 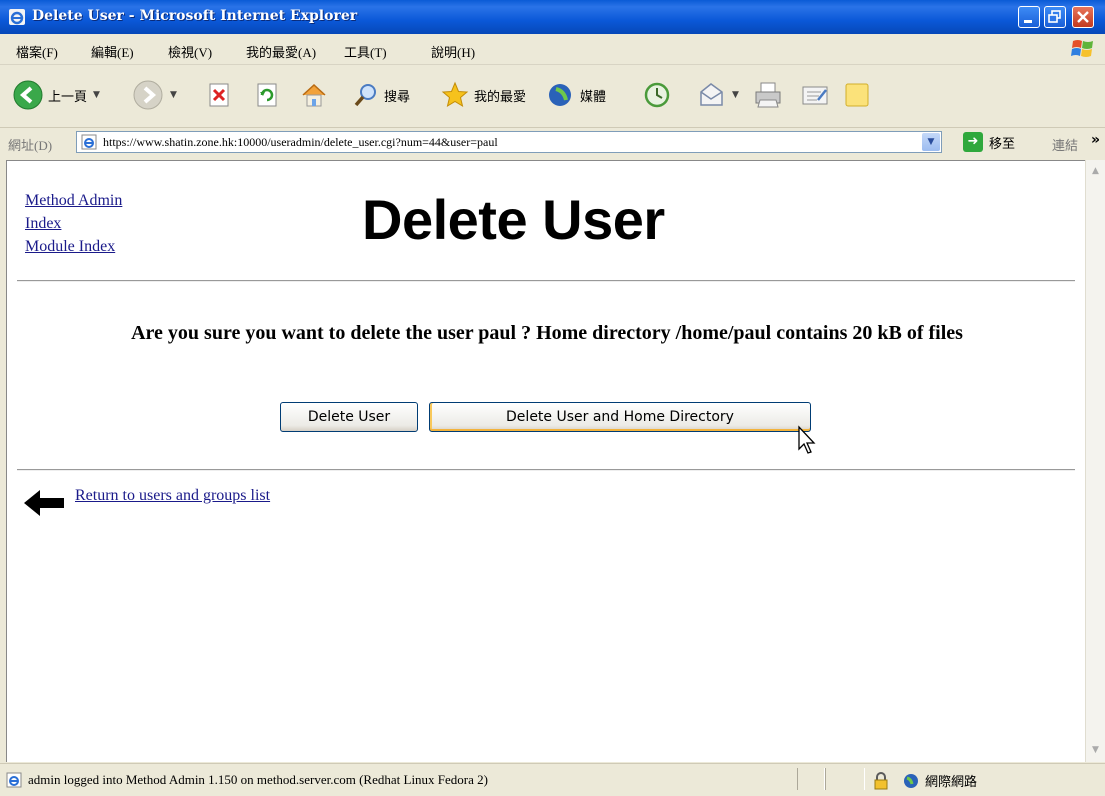 I want to click on minimize-button, so click(x=1029, y=17).